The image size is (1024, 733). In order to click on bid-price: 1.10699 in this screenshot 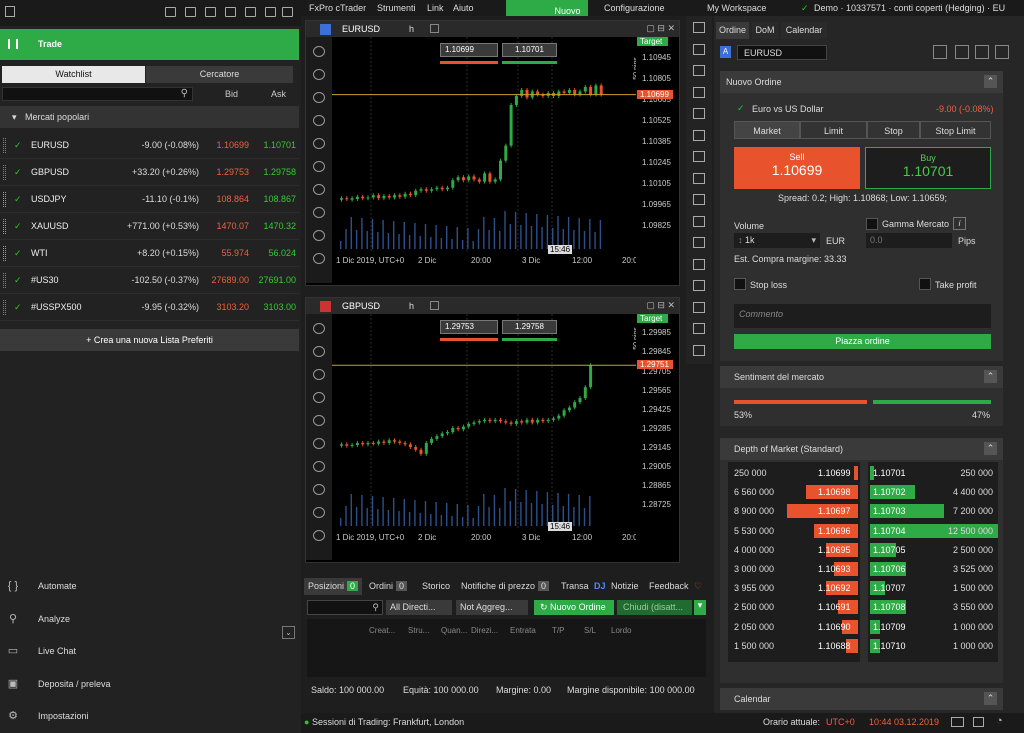, I will do `click(232, 145)`.